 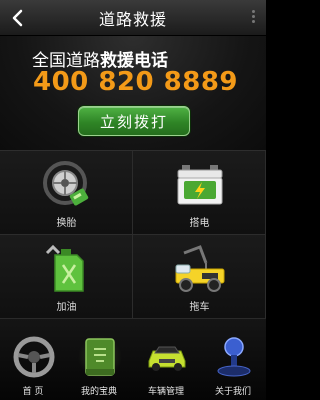 I want to click on service-tow: 拖车, so click(x=199, y=277).